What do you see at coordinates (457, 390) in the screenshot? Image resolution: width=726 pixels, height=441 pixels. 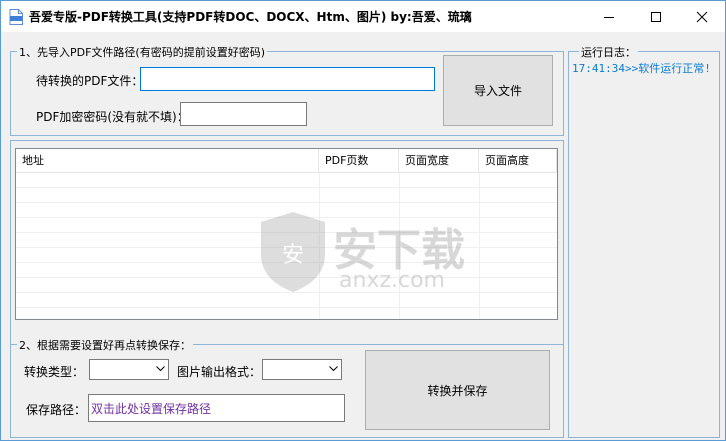 I see `convert-save-button: 转换并保存` at bounding box center [457, 390].